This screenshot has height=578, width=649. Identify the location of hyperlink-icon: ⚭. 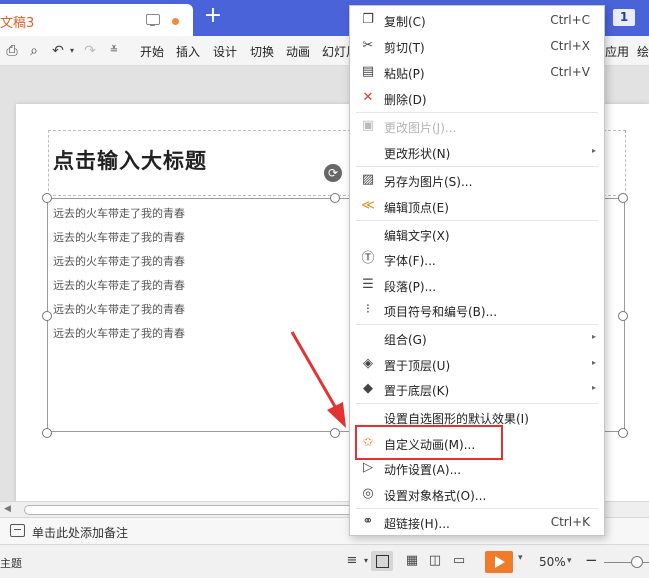
(368, 521).